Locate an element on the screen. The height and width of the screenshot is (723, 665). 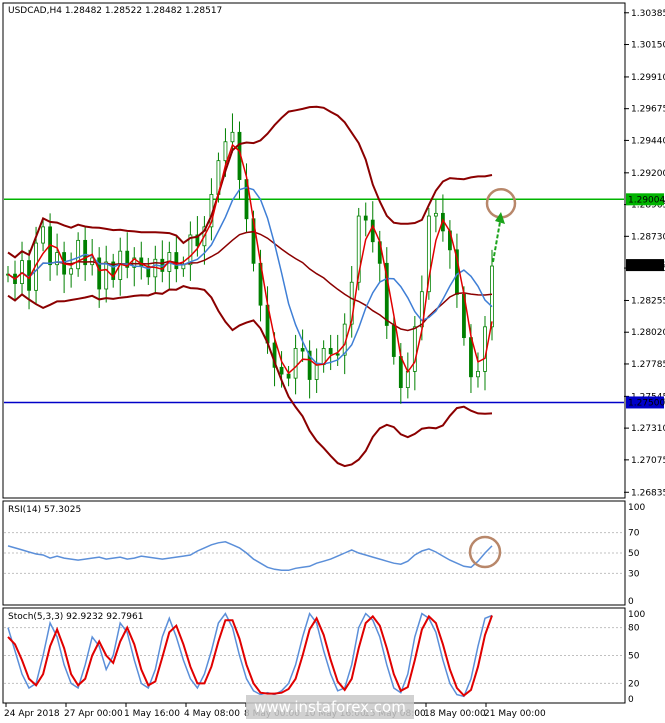
price-axis-label: 1.30150 is located at coordinates (648, 46).